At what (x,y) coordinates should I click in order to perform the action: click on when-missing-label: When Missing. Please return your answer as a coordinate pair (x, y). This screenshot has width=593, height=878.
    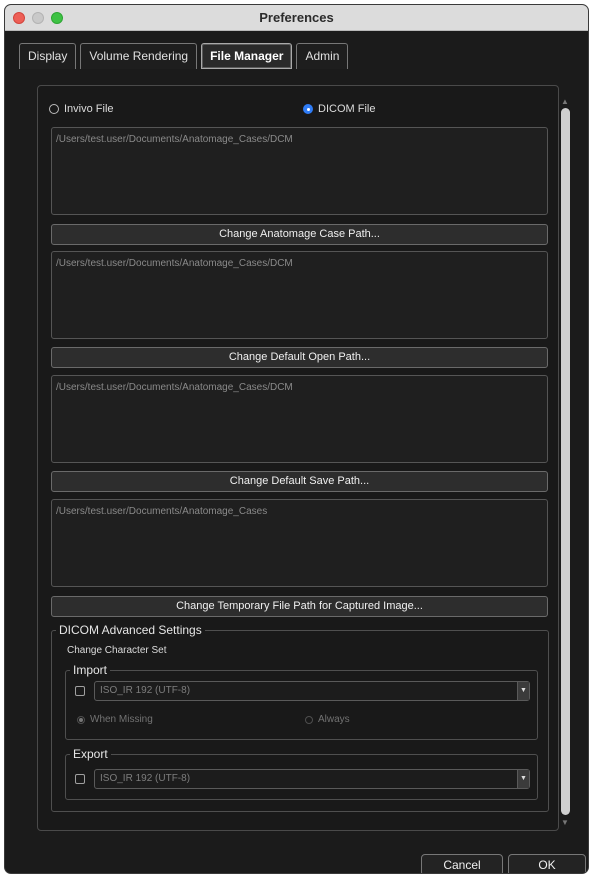
    Looking at the image, I should click on (121, 719).